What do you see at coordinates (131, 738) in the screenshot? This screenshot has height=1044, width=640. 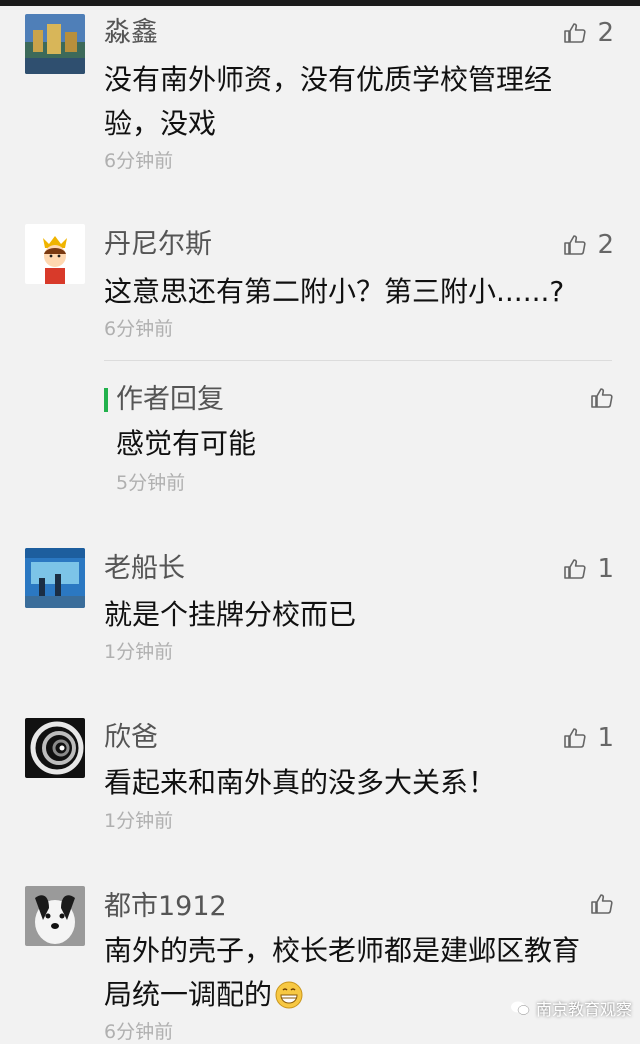 I see `commenter-name: 欣爸` at bounding box center [131, 738].